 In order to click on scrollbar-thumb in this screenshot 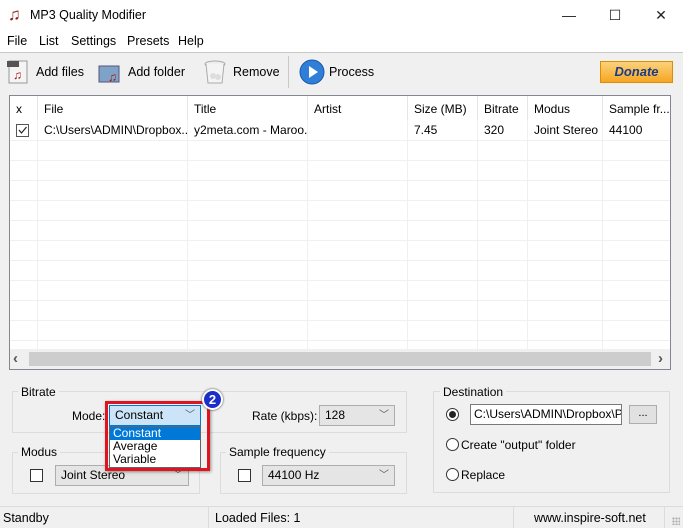, I will do `click(340, 359)`.